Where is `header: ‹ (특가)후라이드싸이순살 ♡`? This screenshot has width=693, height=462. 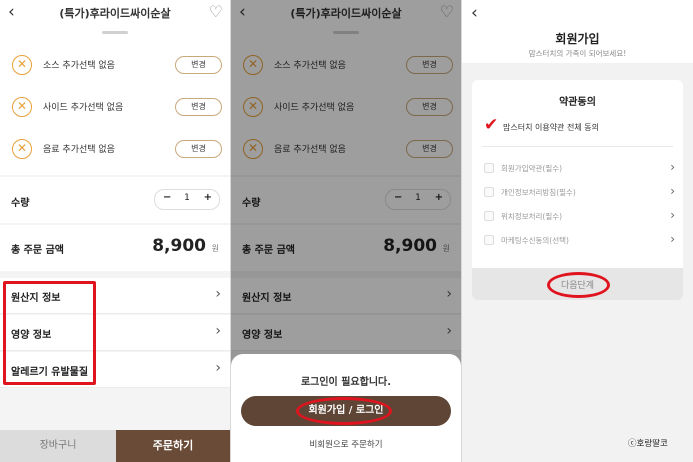 header: ‹ (특가)후라이드싸이순살 ♡ is located at coordinates (115, 13).